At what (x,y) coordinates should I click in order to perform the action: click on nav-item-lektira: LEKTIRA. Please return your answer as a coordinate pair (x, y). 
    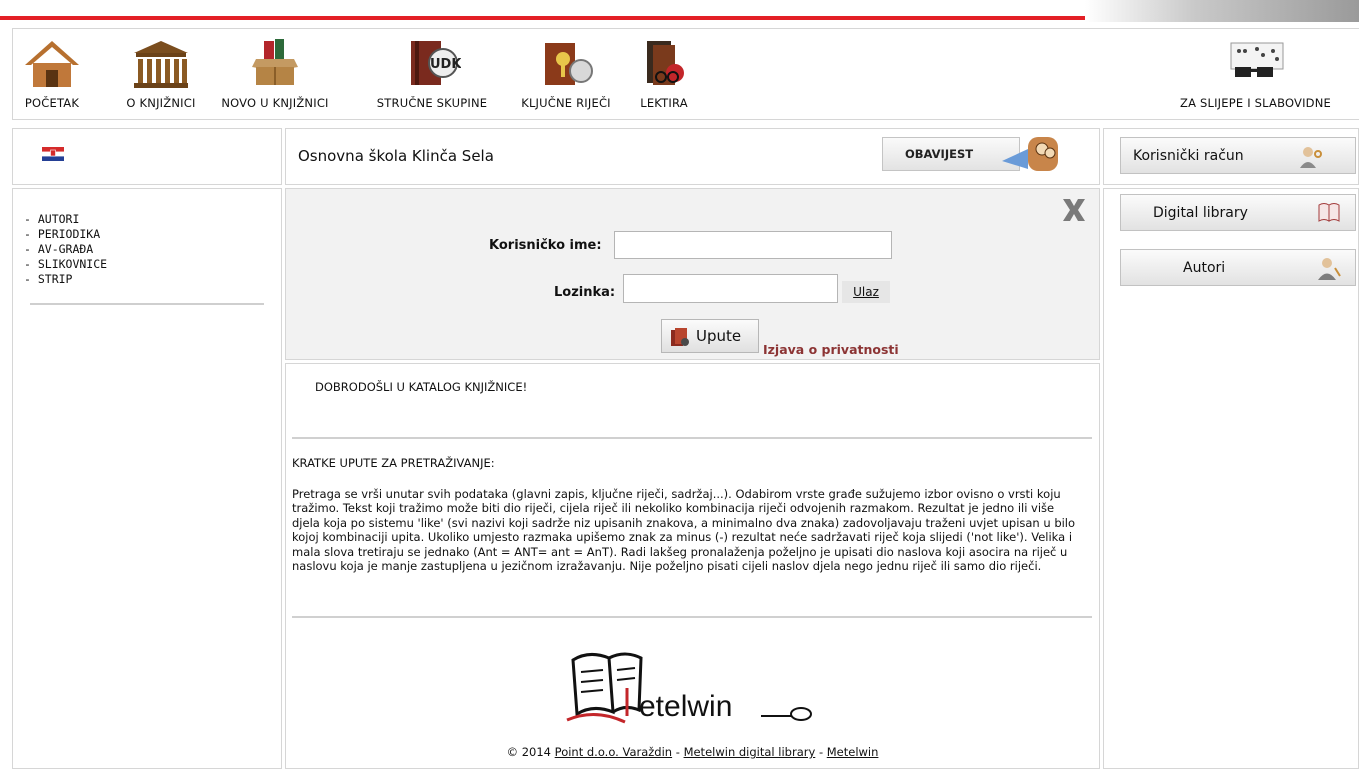
    Looking at the image, I should click on (664, 74).